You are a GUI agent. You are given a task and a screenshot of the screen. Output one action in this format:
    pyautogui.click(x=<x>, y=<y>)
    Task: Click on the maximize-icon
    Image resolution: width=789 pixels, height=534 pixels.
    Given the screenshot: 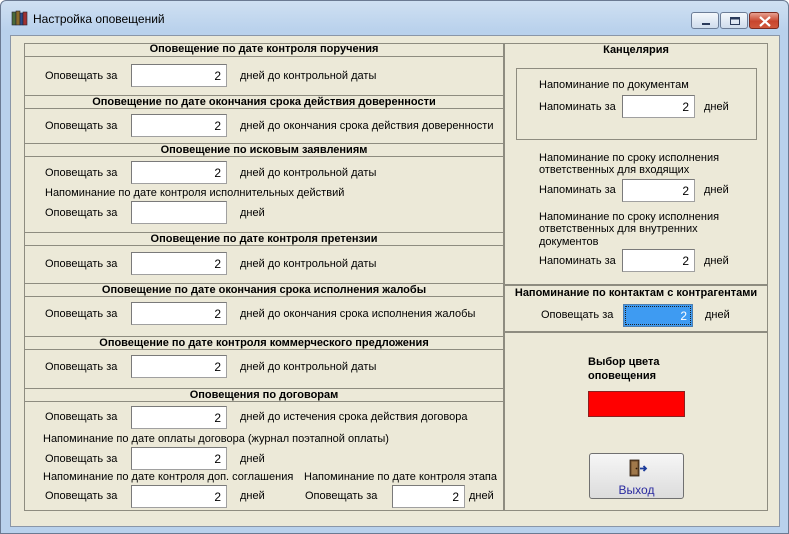 What is the action you would take?
    pyautogui.click(x=735, y=21)
    